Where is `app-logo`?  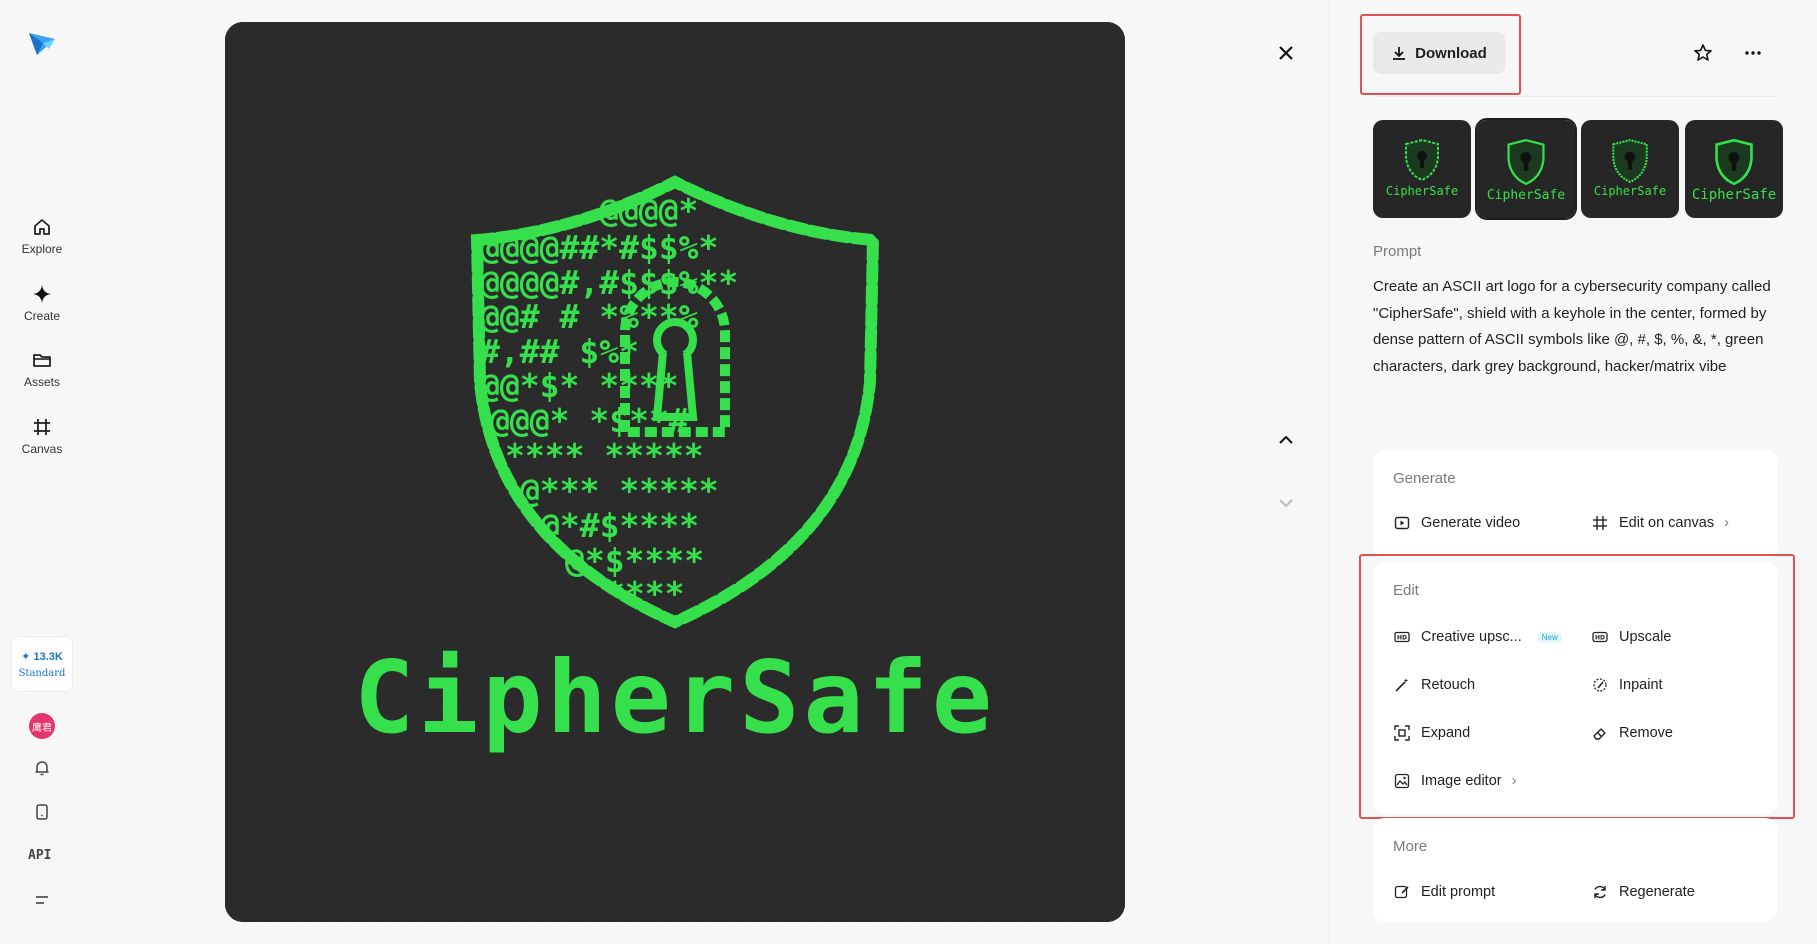 app-logo is located at coordinates (42, 44).